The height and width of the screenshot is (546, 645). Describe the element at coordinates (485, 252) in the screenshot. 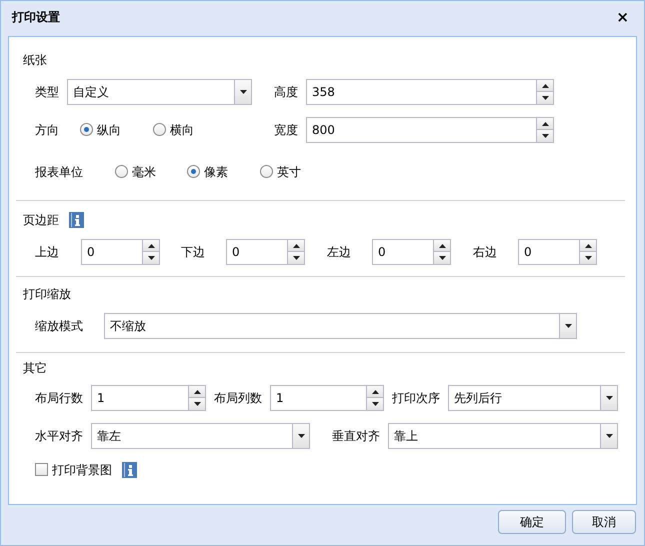

I see `field-label: 右边` at that location.